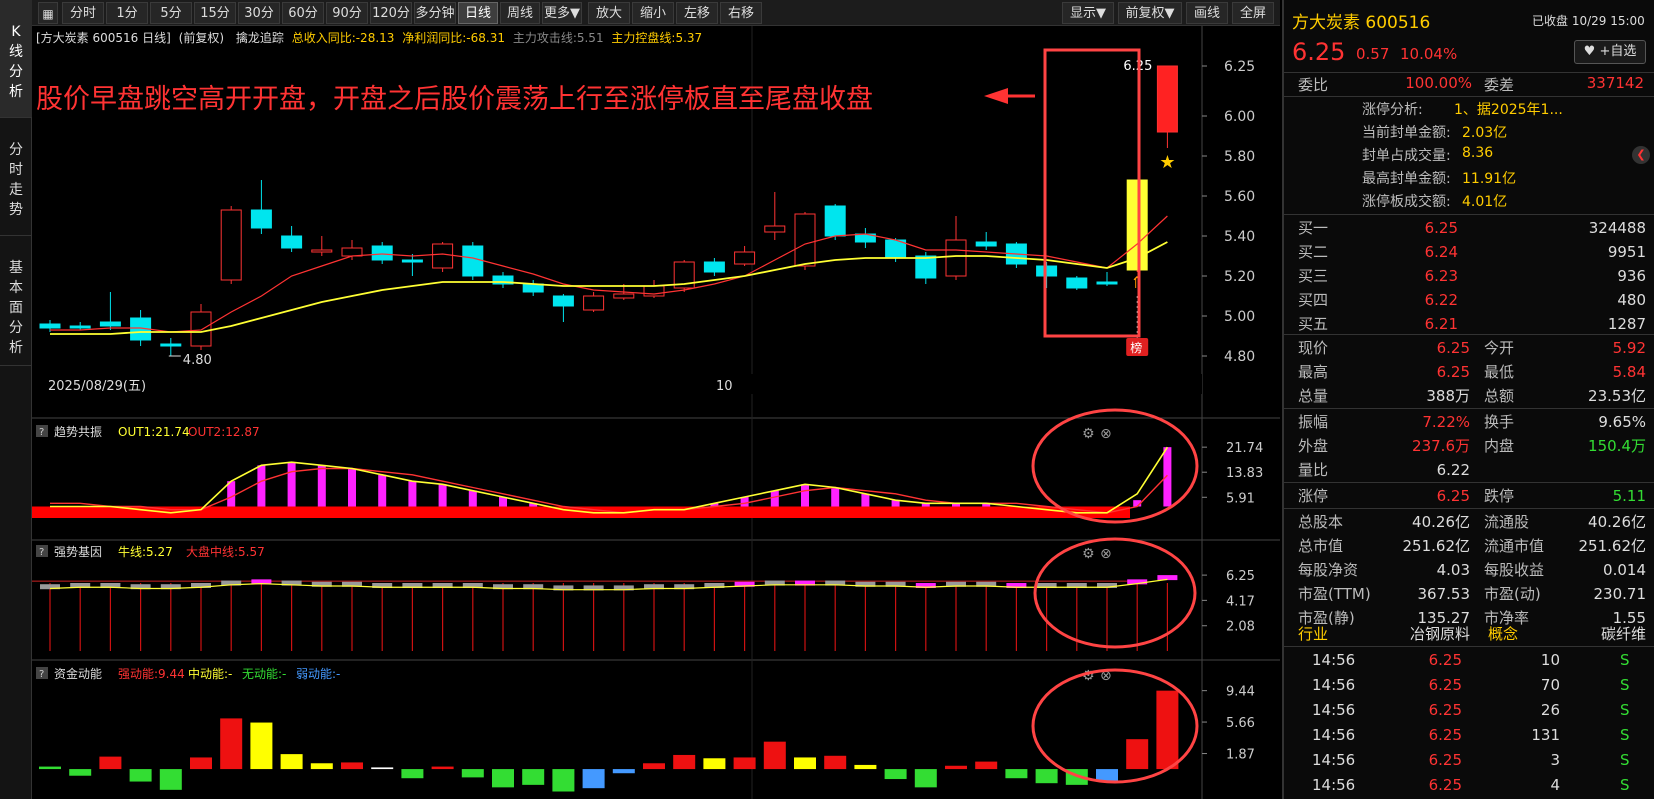 This screenshot has width=1654, height=799. I want to click on rocket-icon: ⇑, so click(1136, 282).